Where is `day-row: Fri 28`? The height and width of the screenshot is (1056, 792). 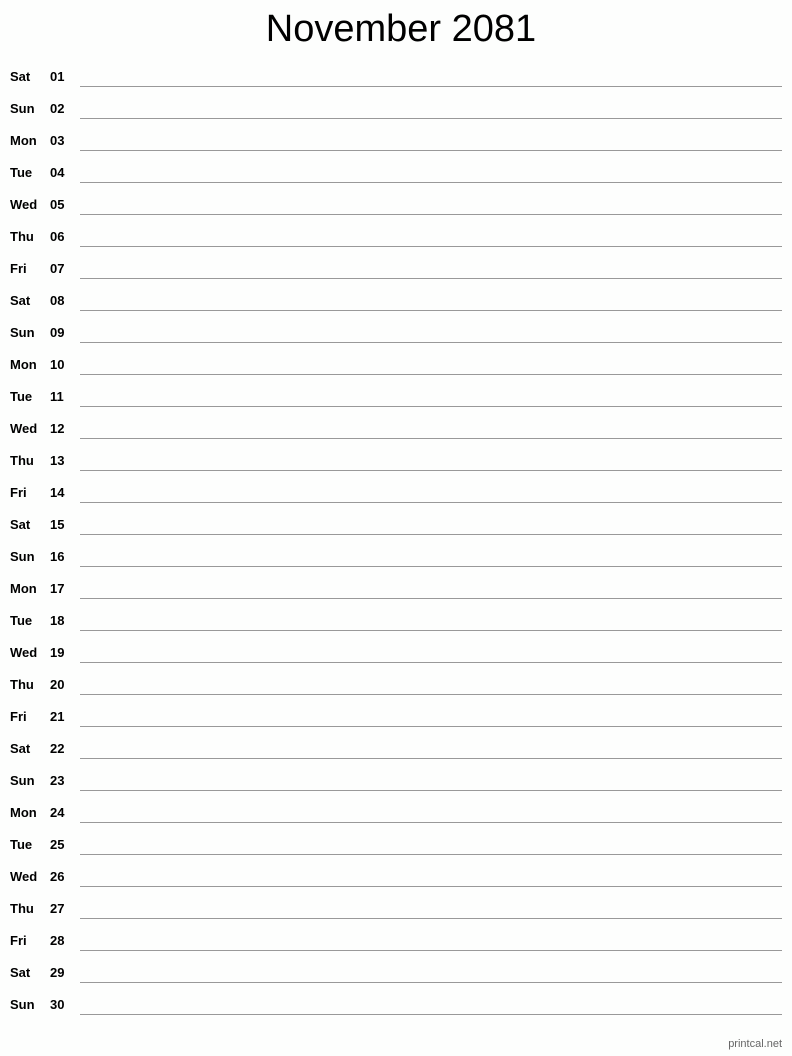 day-row: Fri 28 is located at coordinates (396, 942).